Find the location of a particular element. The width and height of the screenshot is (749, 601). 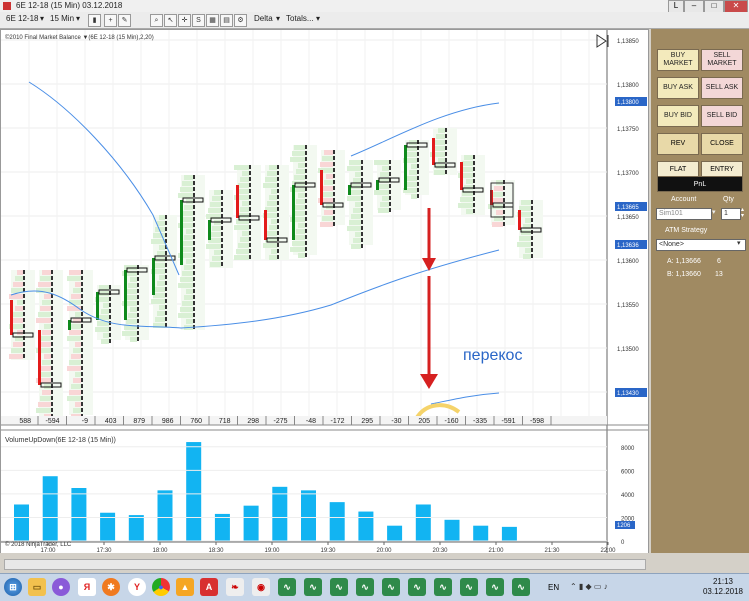

magnify-icon: ⌕ is located at coordinates (156, 20).